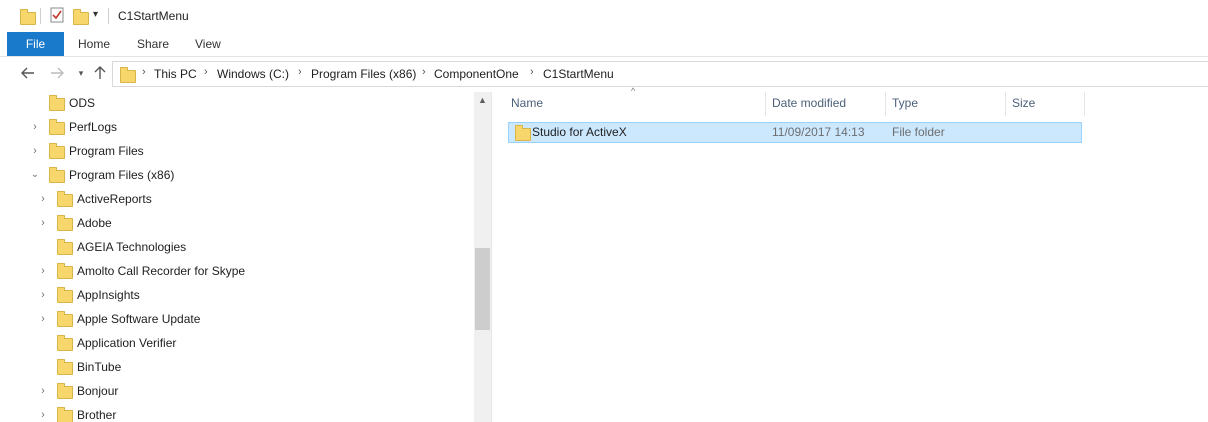 The width and height of the screenshot is (1208, 422). I want to click on tree-item-label: ActiveReports, so click(114, 199).